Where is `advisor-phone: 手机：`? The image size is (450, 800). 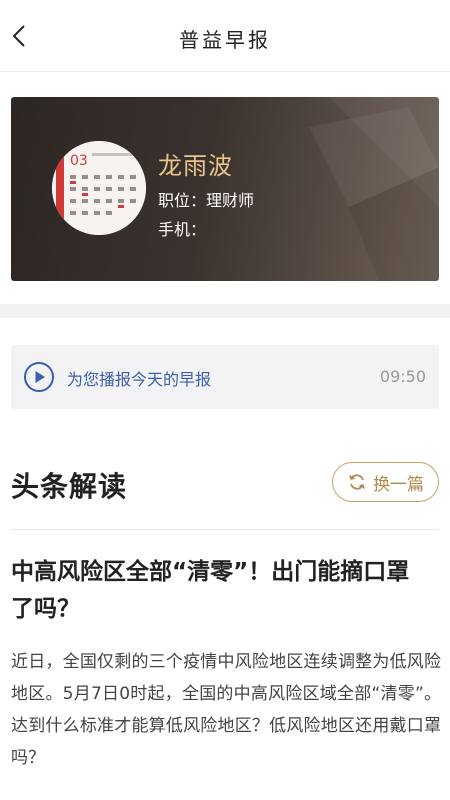 advisor-phone: 手机： is located at coordinates (182, 229).